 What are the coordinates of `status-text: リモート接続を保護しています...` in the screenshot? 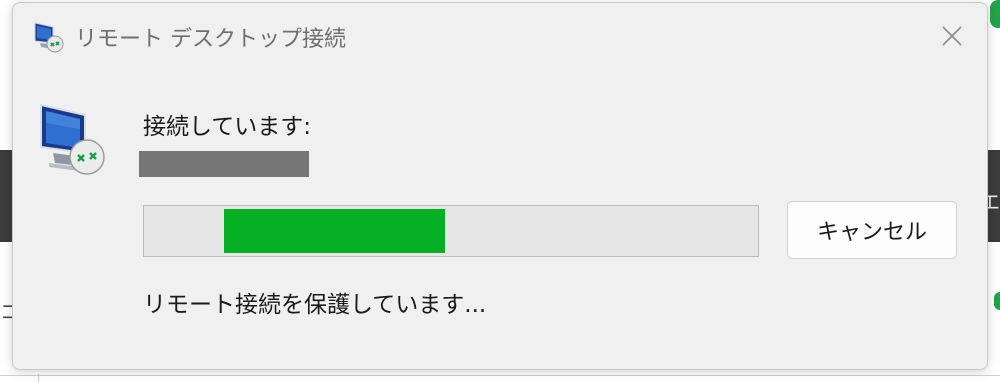 It's located at (315, 305).